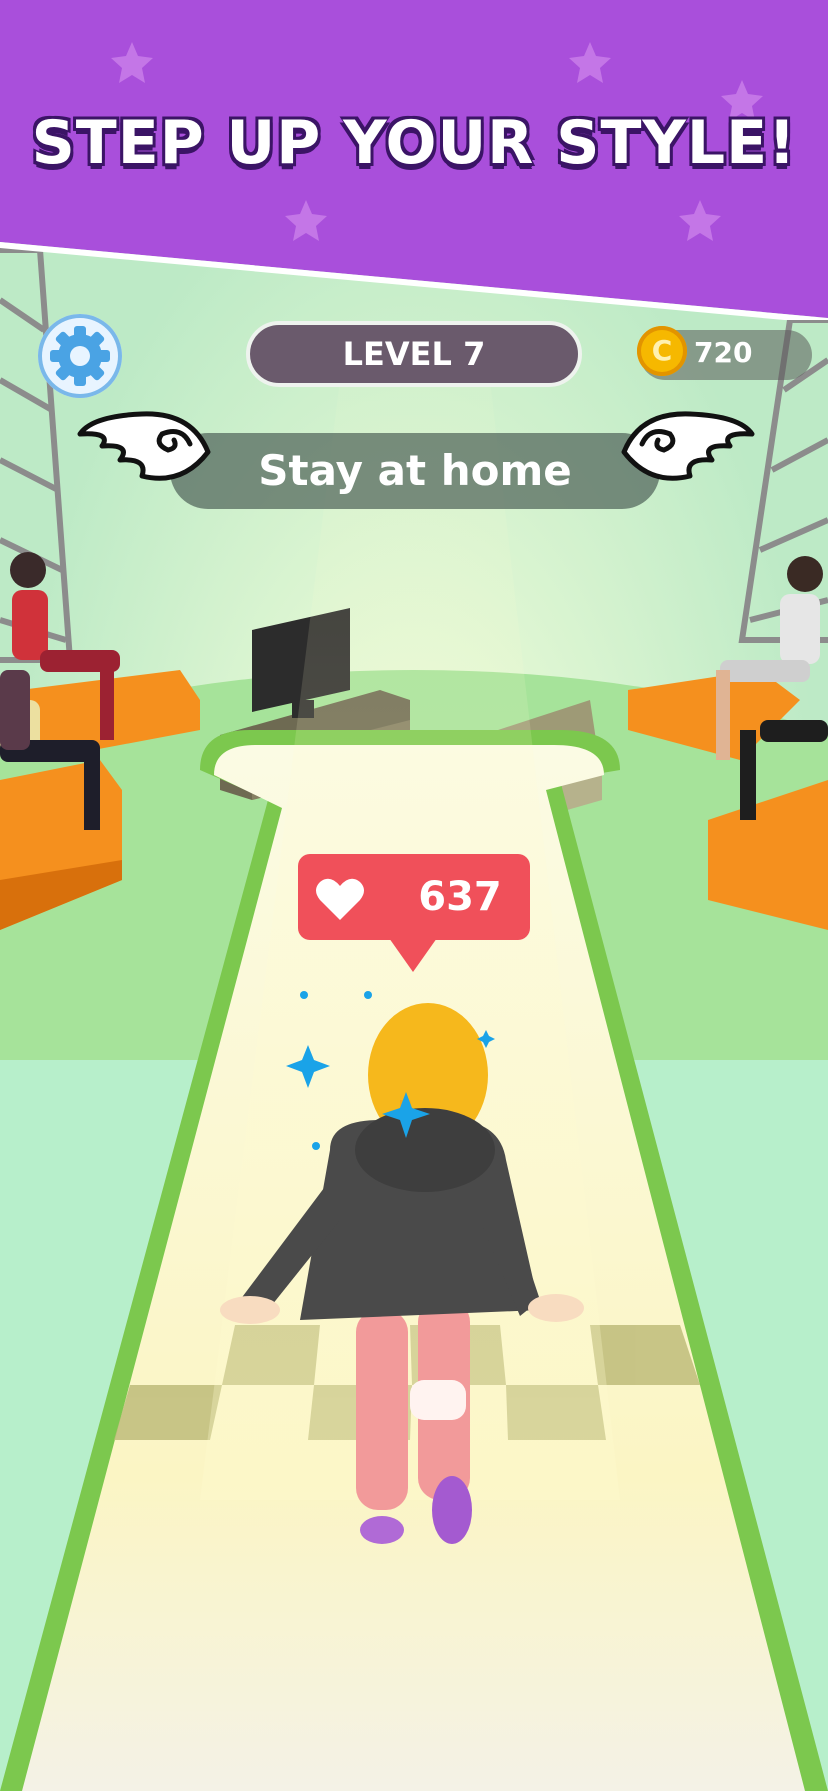  I want to click on level-indicator: LEVEL 7, so click(414, 354).